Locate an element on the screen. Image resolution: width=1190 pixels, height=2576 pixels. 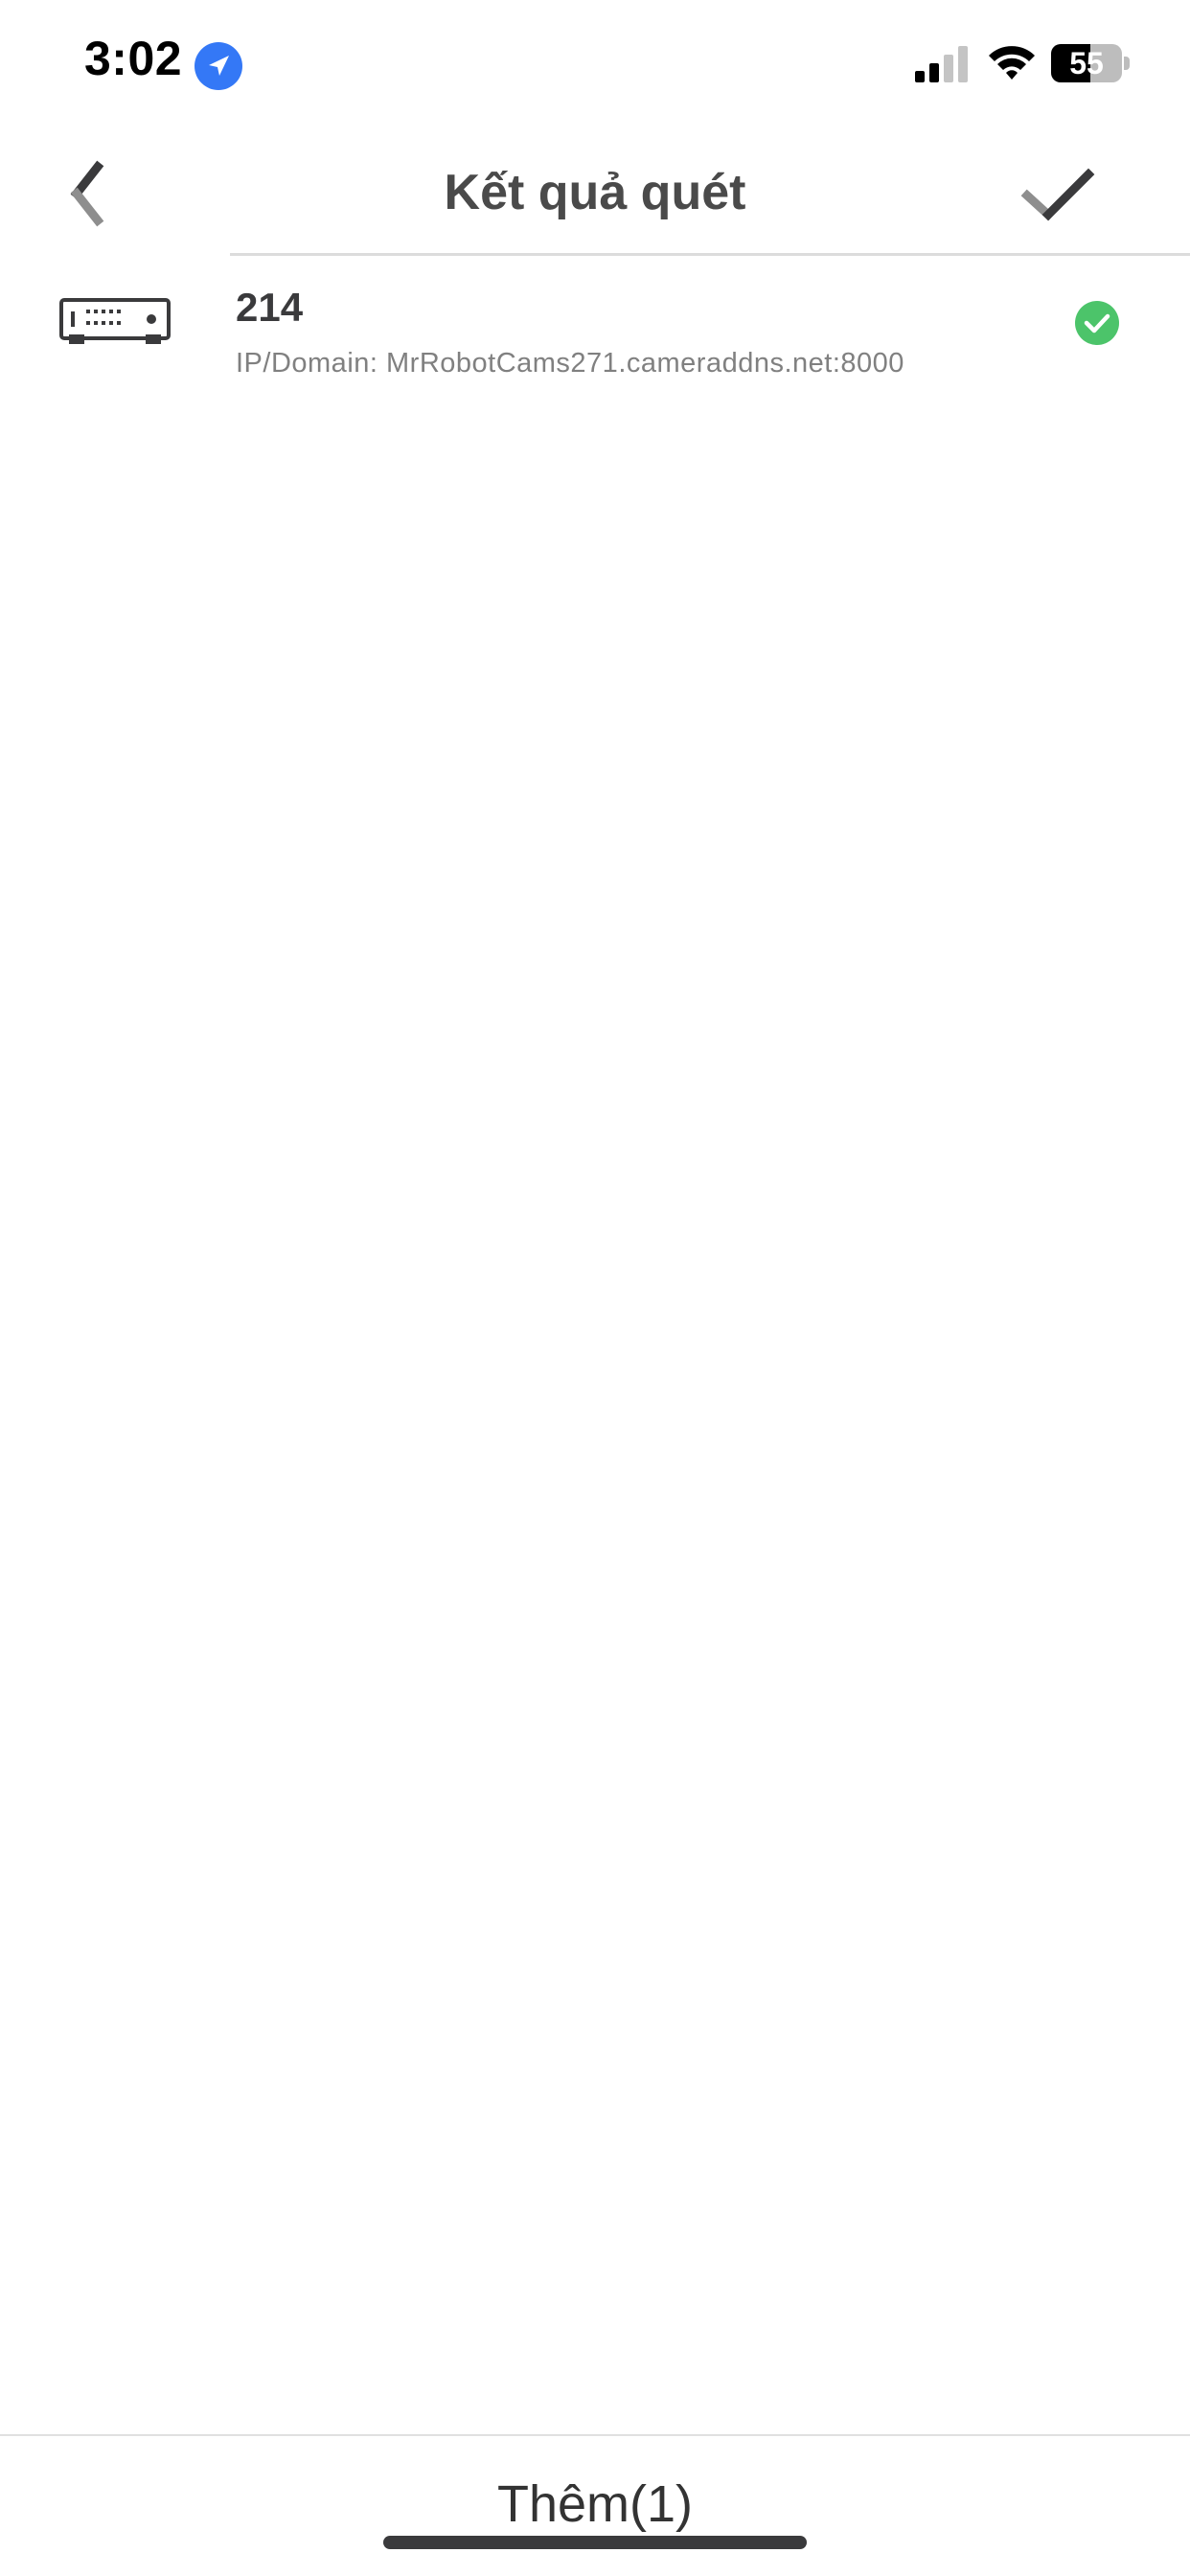
add-button: Thêm(1) is located at coordinates (595, 2506).